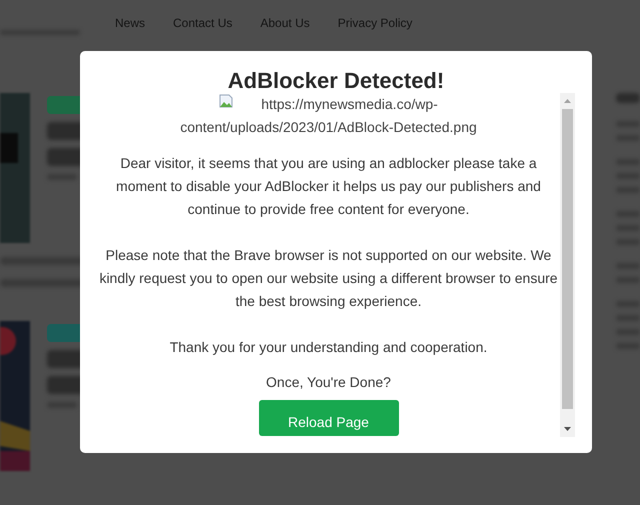 This screenshot has width=640, height=505. What do you see at coordinates (130, 23) in the screenshot?
I see `nav-link: News` at bounding box center [130, 23].